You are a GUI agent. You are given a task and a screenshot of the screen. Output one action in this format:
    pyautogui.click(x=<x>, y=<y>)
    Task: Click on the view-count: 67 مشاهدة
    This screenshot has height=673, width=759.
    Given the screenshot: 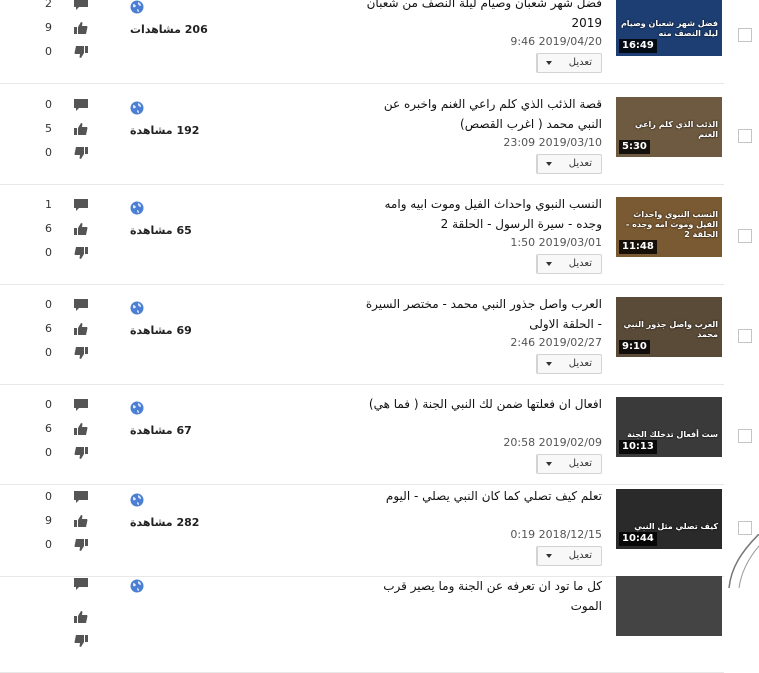 What is the action you would take?
    pyautogui.click(x=161, y=430)
    